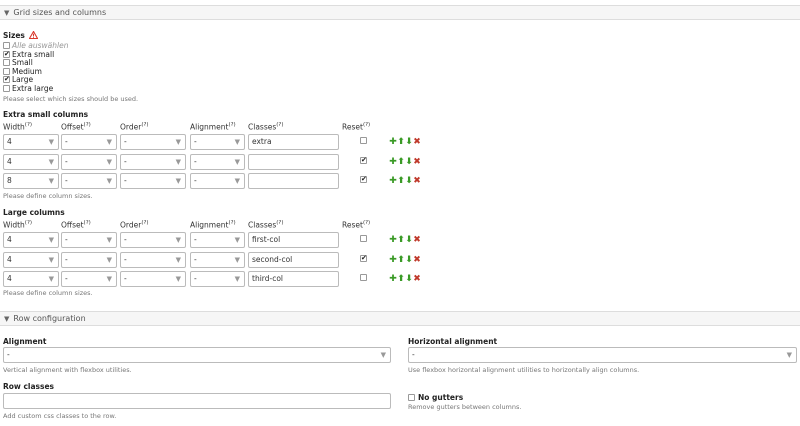  What do you see at coordinates (293, 240) in the screenshot?
I see `classes-input: first-col` at bounding box center [293, 240].